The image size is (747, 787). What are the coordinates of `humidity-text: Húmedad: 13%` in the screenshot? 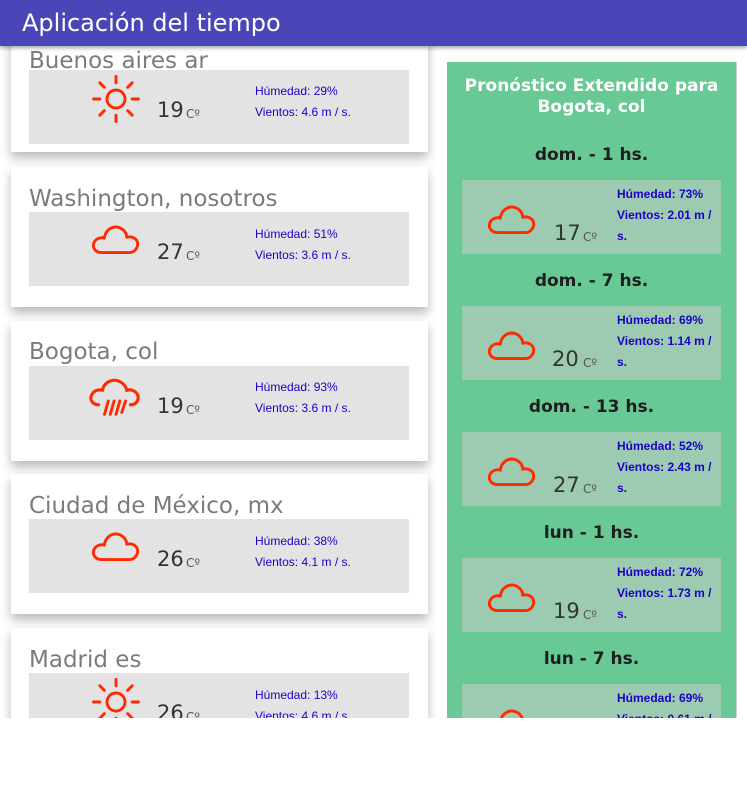 It's located at (296, 695).